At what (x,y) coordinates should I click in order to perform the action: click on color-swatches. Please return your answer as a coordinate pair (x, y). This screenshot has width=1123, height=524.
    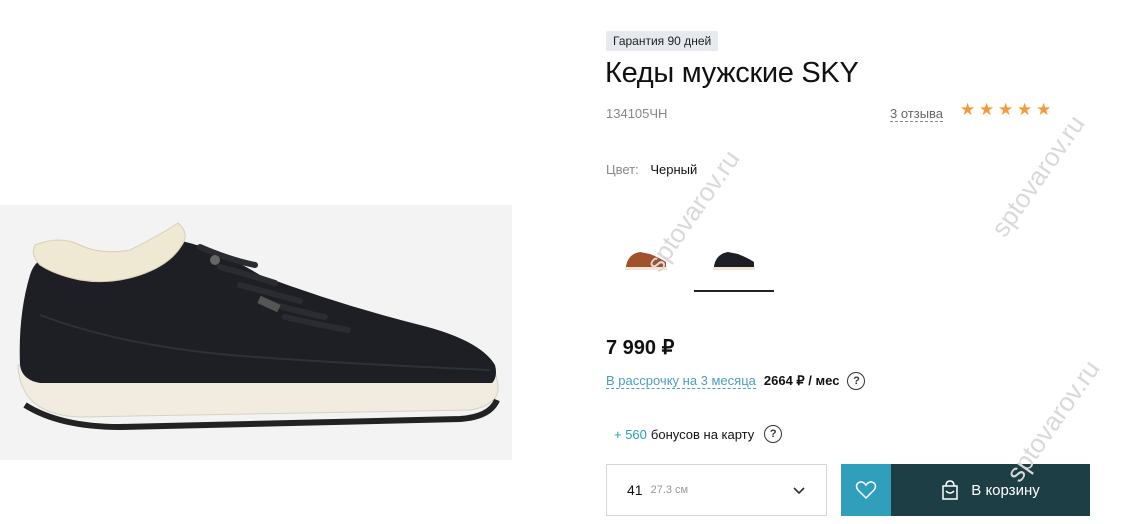
    Looking at the image, I should click on (690, 261).